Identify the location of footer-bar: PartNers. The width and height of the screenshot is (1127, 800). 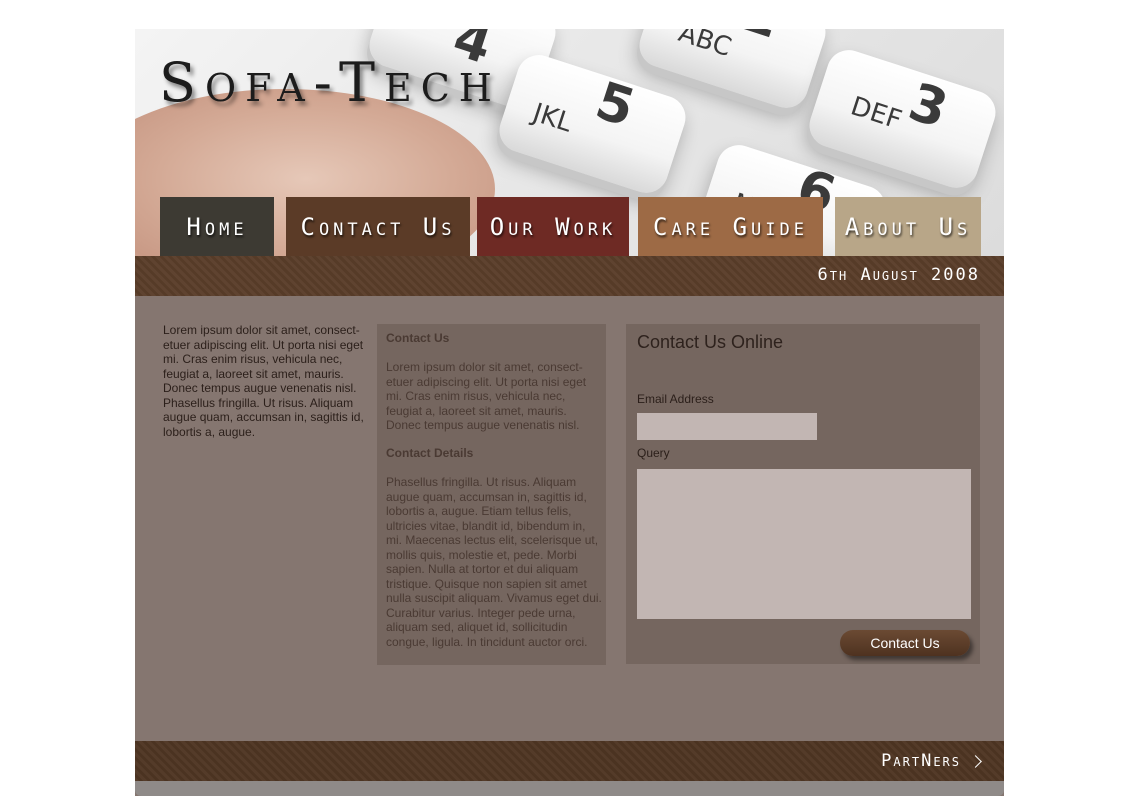
(569, 761).